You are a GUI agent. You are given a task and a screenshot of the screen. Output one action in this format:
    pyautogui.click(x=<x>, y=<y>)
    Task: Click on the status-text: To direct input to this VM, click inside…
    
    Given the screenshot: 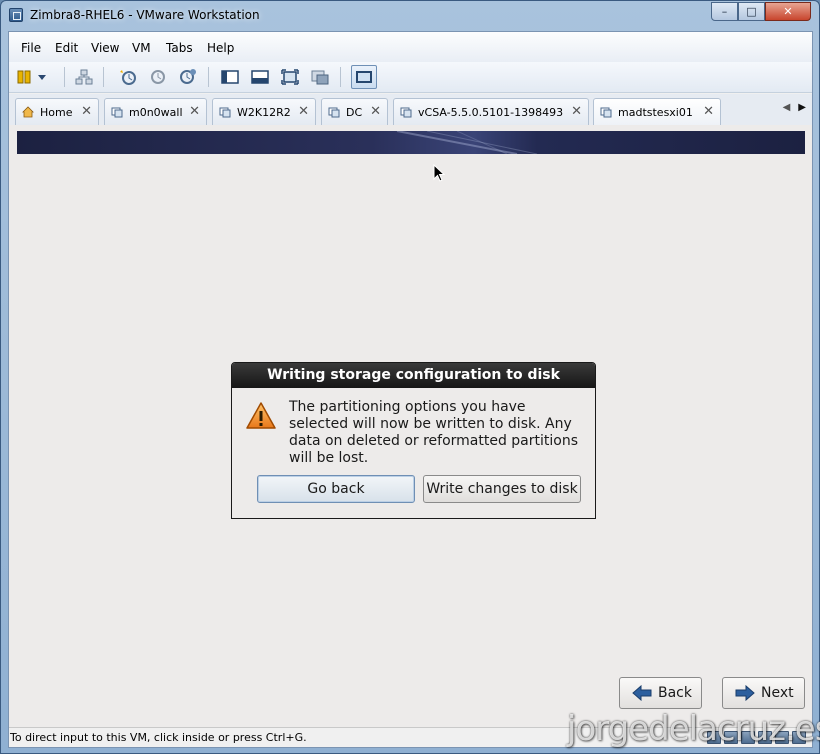 What is the action you would take?
    pyautogui.click(x=158, y=737)
    